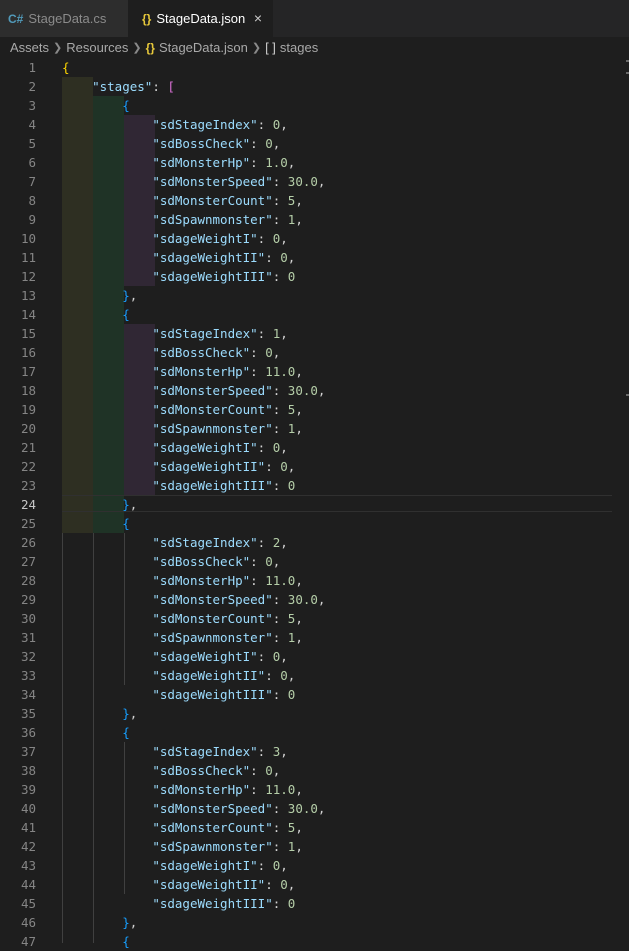  I want to click on code-line: 4 "sdStageIndex": 0,, so click(314, 124).